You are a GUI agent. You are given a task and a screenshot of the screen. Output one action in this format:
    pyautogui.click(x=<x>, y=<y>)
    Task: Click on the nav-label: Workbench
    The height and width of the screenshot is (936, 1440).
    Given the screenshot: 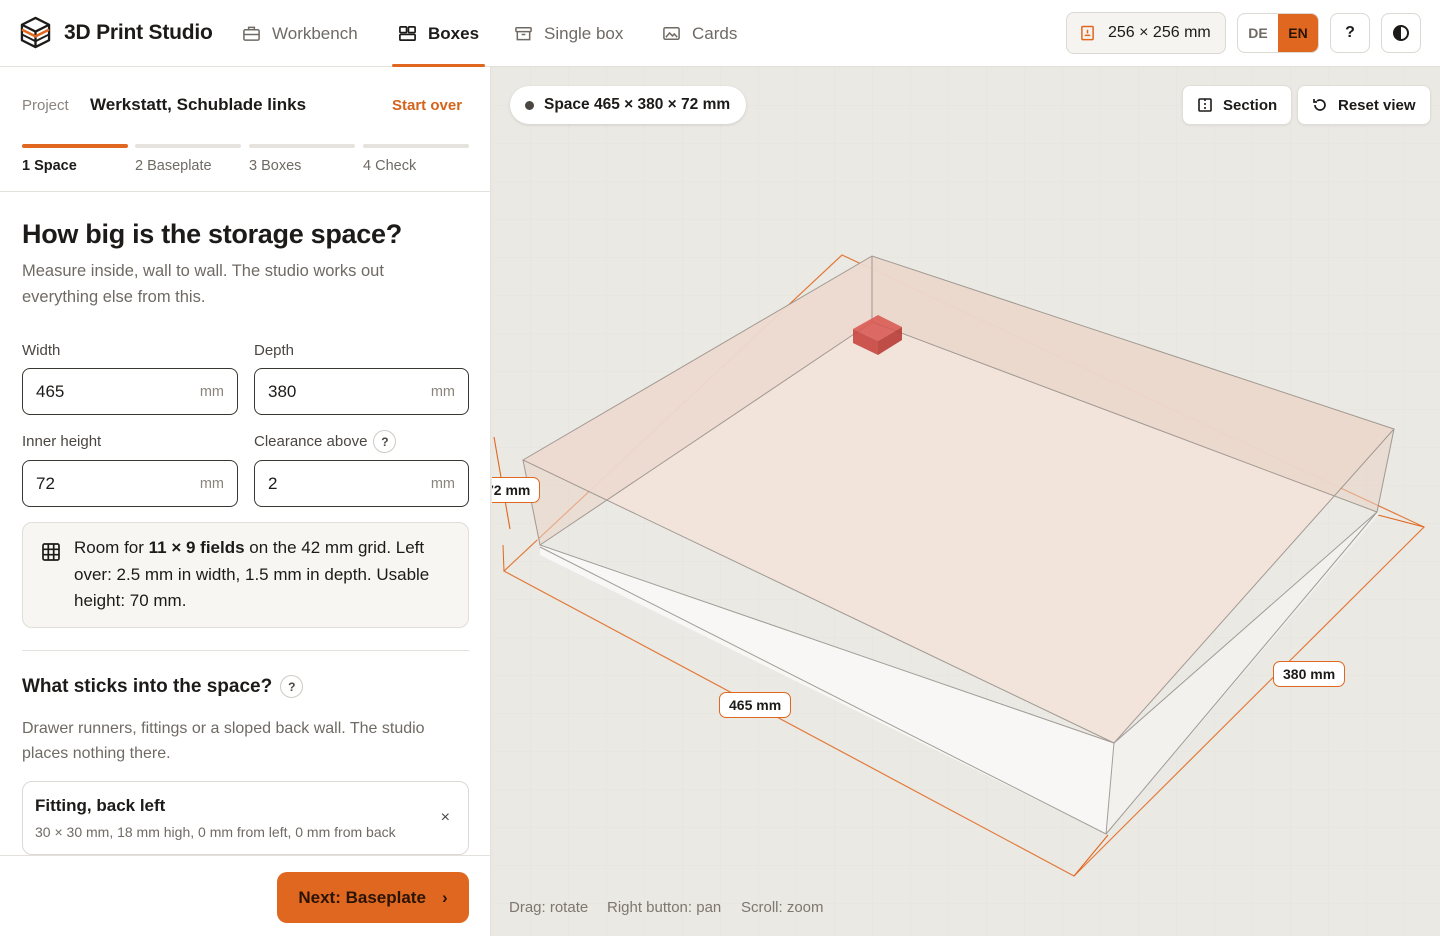 What is the action you would take?
    pyautogui.click(x=315, y=33)
    